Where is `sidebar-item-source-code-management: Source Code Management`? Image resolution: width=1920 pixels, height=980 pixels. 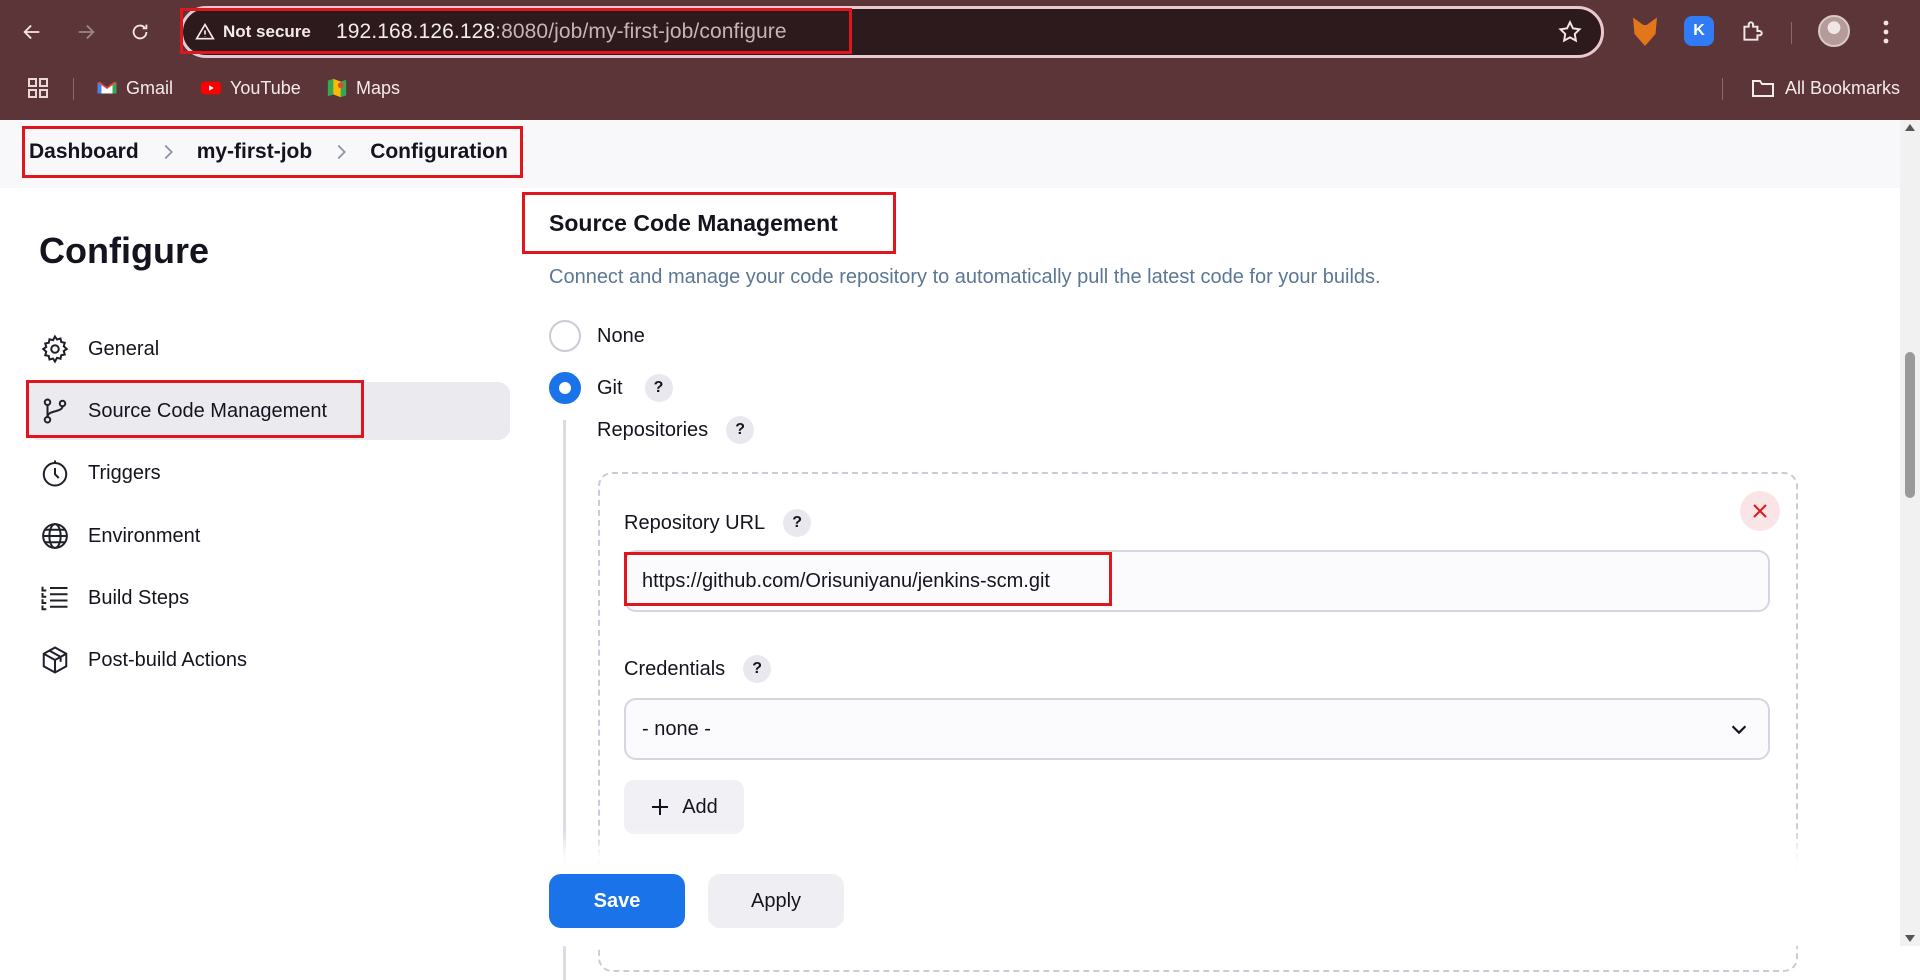 sidebar-item-source-code-management: Source Code Management is located at coordinates (268, 410).